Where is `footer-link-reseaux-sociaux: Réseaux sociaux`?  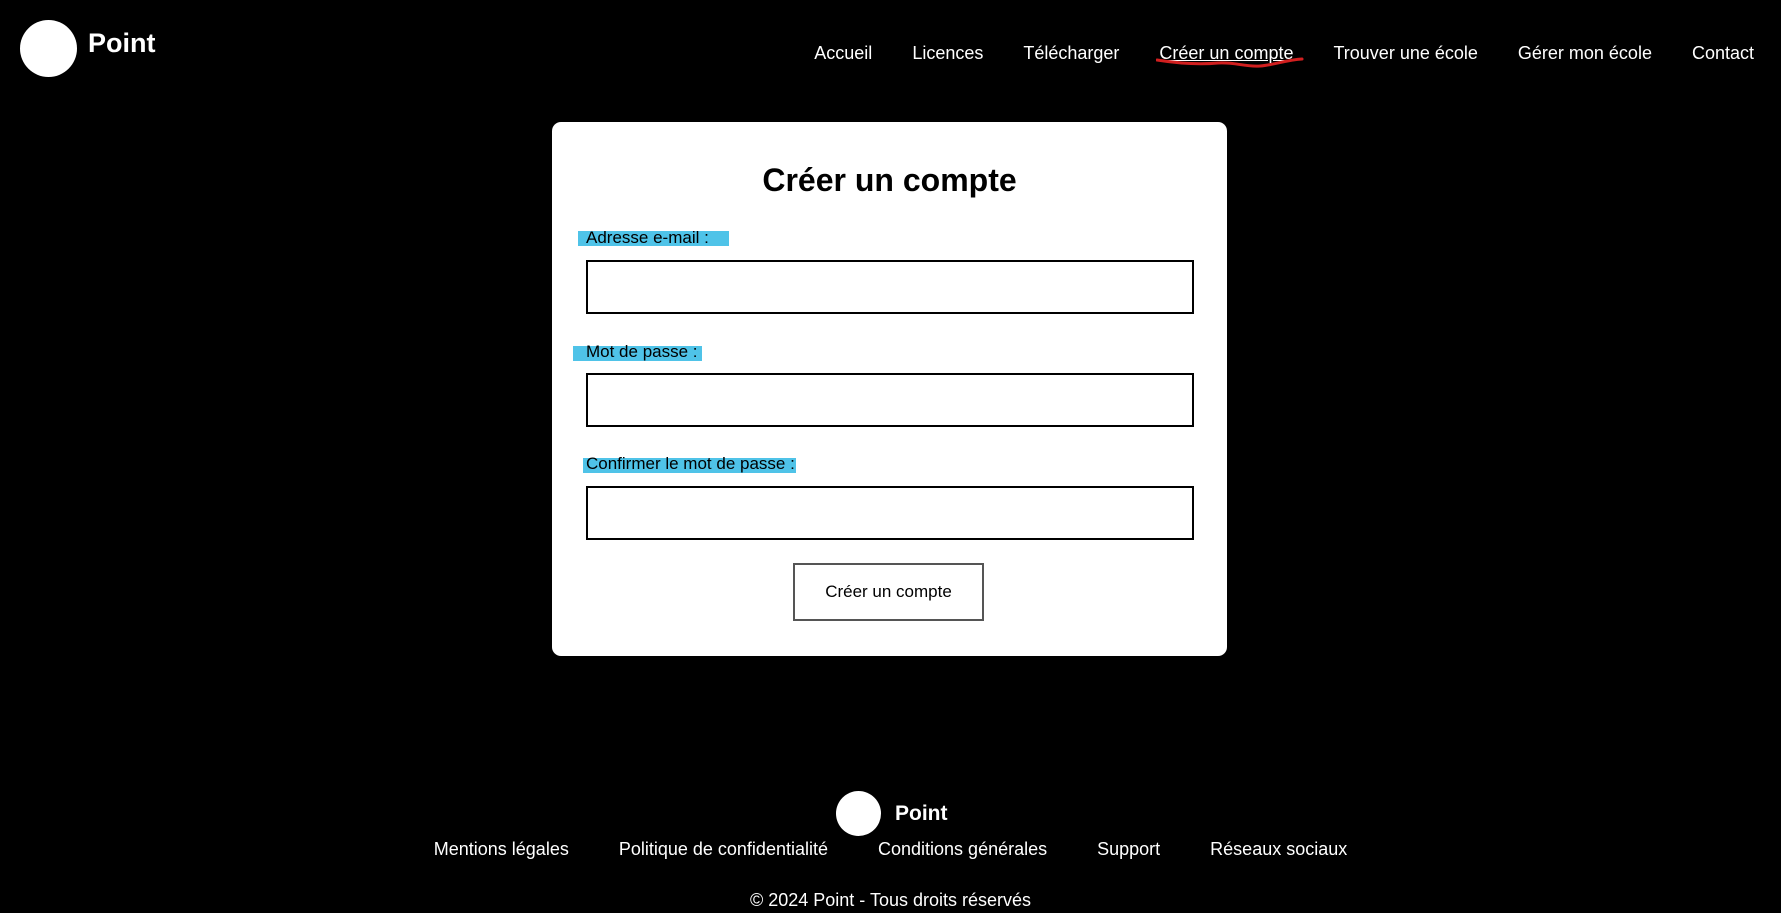 footer-link-reseaux-sociaux: Réseaux sociaux is located at coordinates (1278, 849).